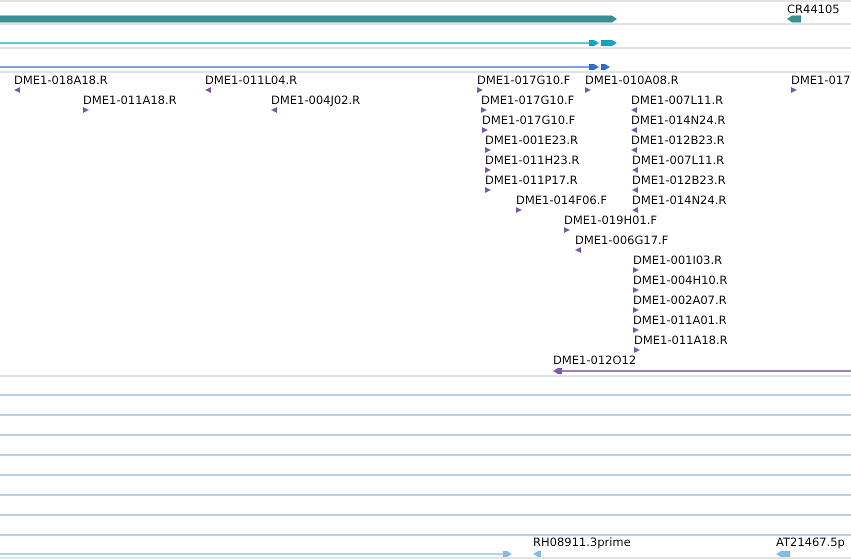 The height and width of the screenshot is (560, 851). What do you see at coordinates (820, 80) in the screenshot?
I see `feature-label: DME1-017` at bounding box center [820, 80].